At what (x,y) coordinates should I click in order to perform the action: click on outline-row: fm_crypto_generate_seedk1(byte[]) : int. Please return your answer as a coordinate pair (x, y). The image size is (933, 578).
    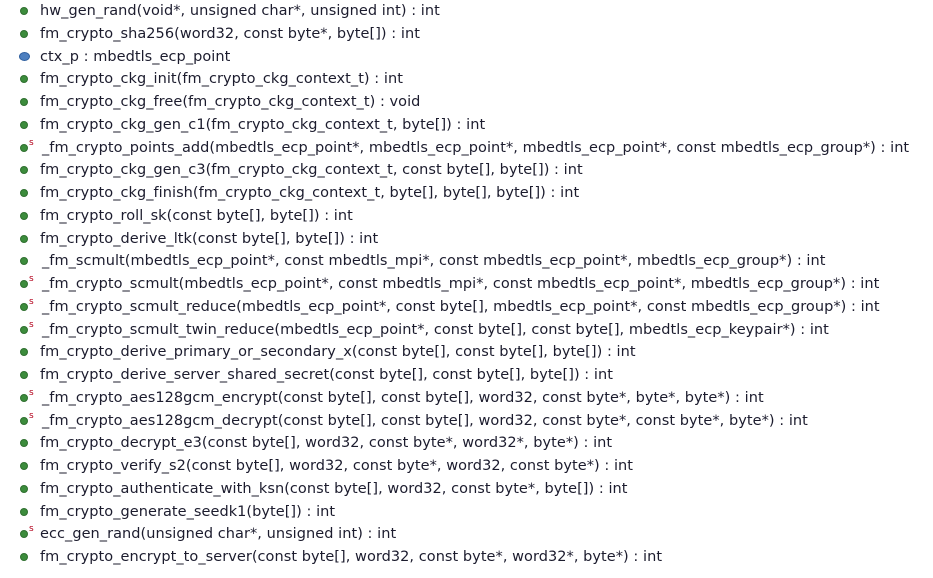
    Looking at the image, I should click on (466, 512).